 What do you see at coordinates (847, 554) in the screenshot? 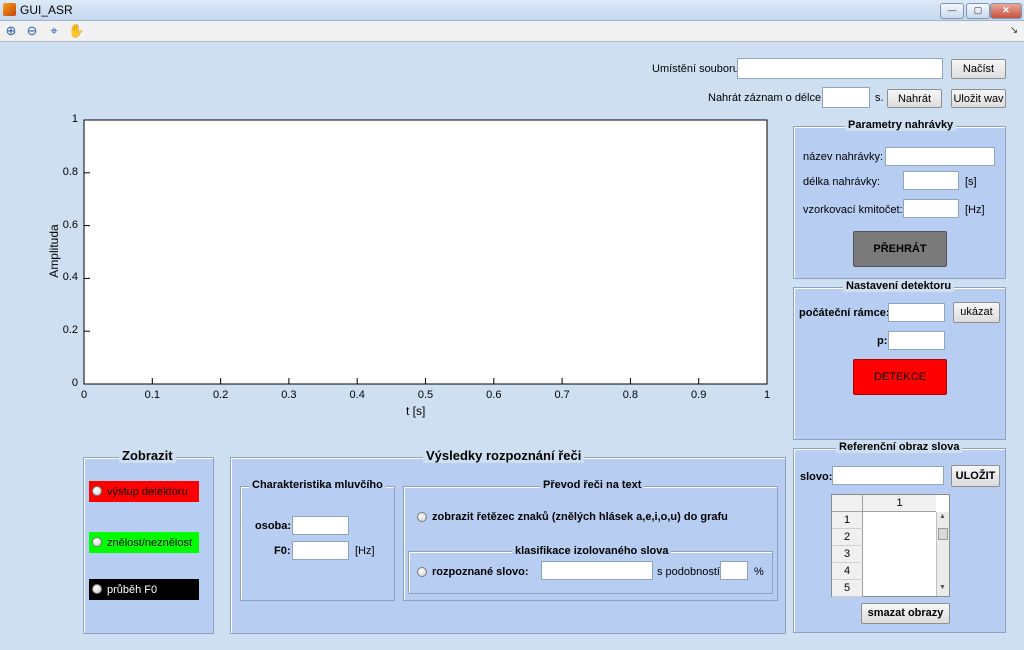
I see `table-row-number: 3` at bounding box center [847, 554].